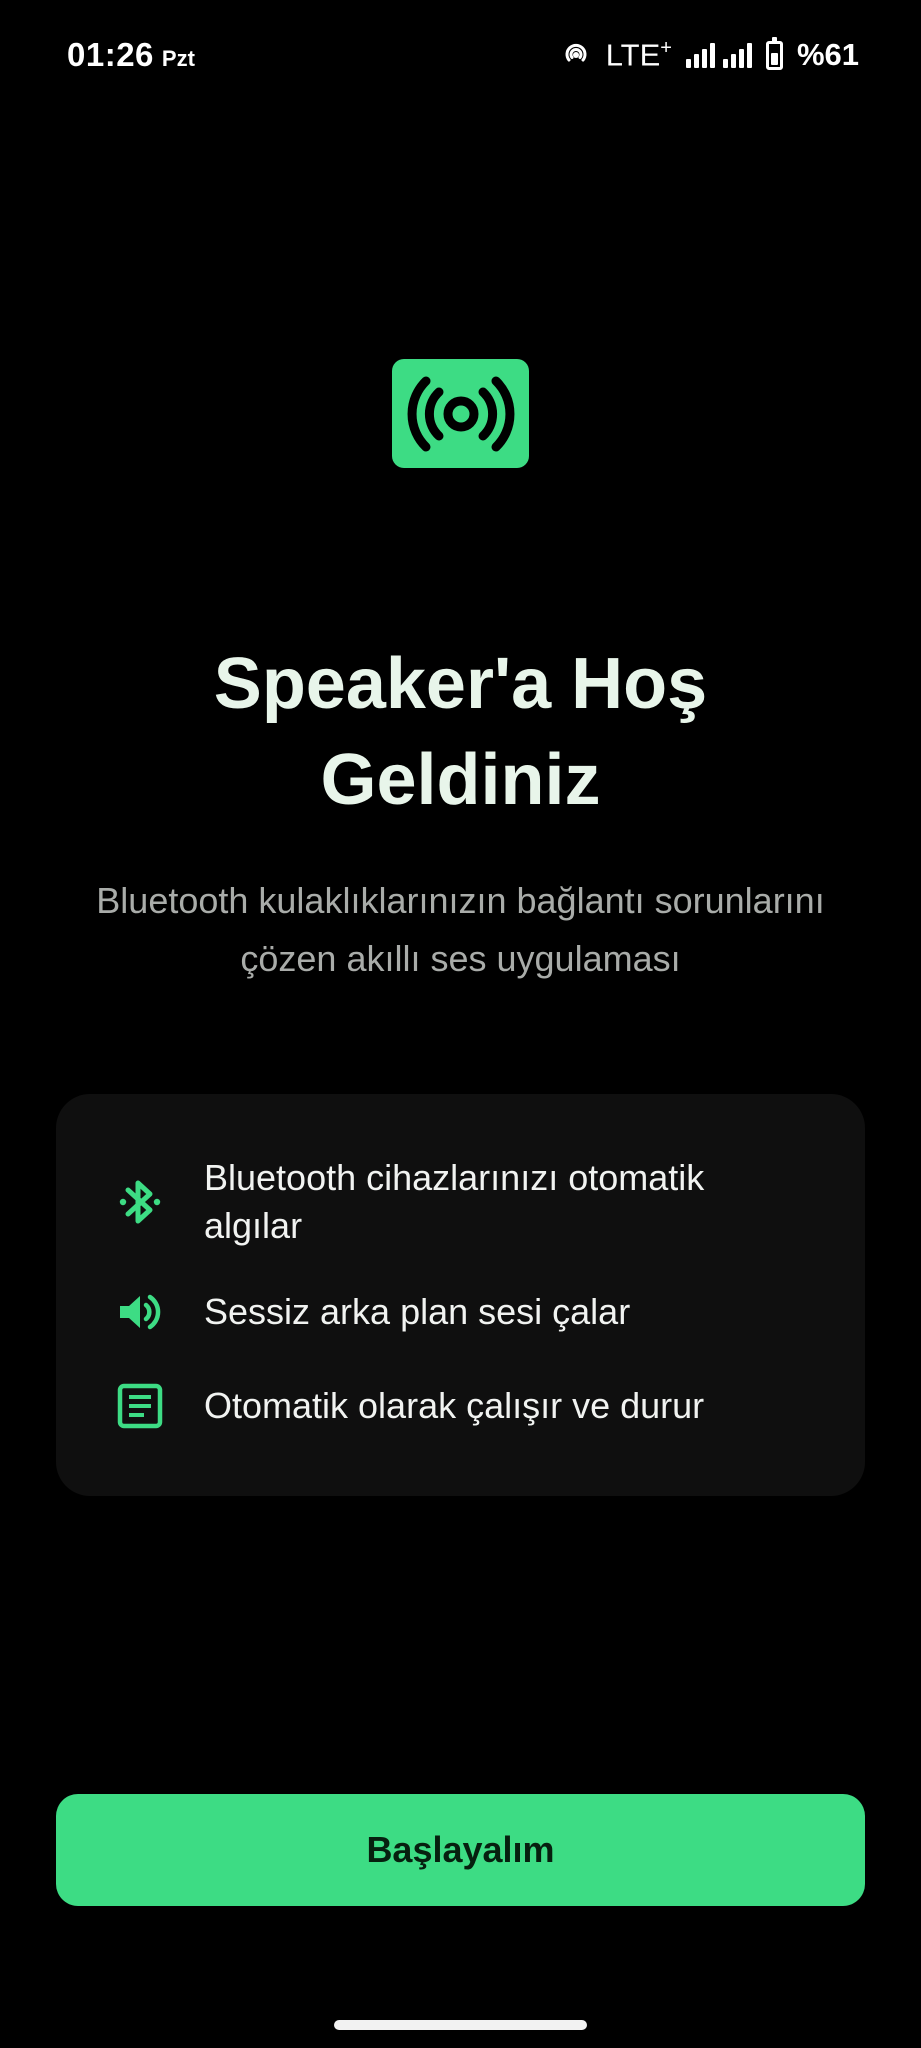  Describe the element at coordinates (460, 55) in the screenshot. I see `status-bar: 01:26 Pzt LTE+ %61` at that location.